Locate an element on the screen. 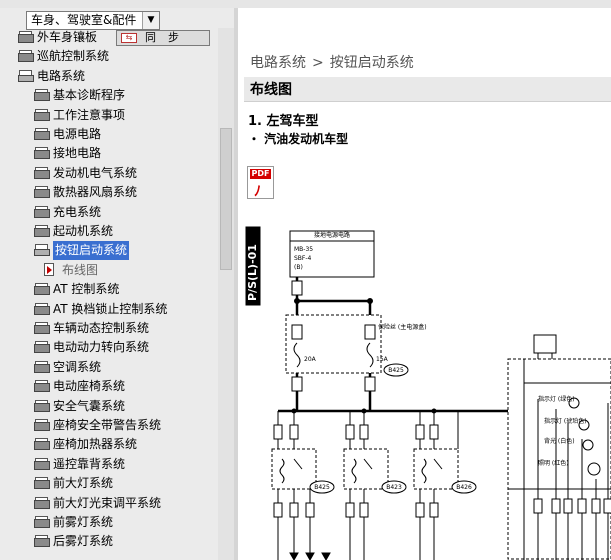  tree-item: 前大灯光束调平系统 is located at coordinates (126, 503).